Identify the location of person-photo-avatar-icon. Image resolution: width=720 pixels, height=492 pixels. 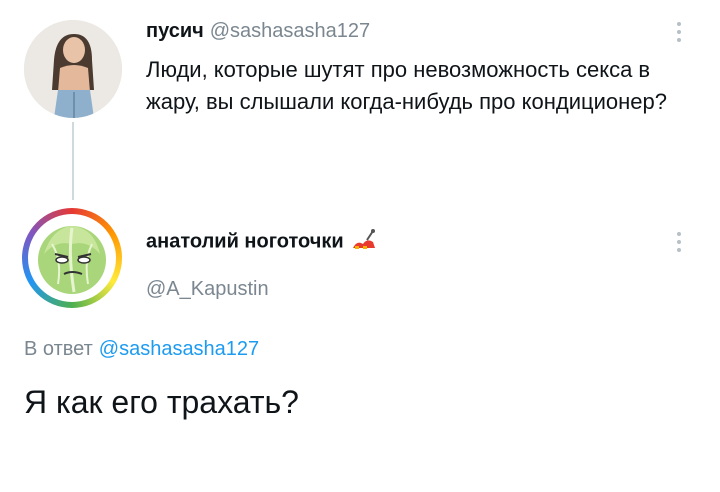
(73, 69).